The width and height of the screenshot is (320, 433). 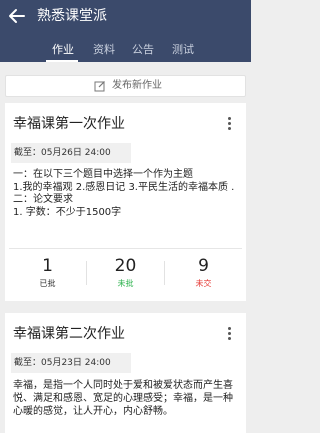 I want to click on graded-count: 1, so click(x=47, y=266).